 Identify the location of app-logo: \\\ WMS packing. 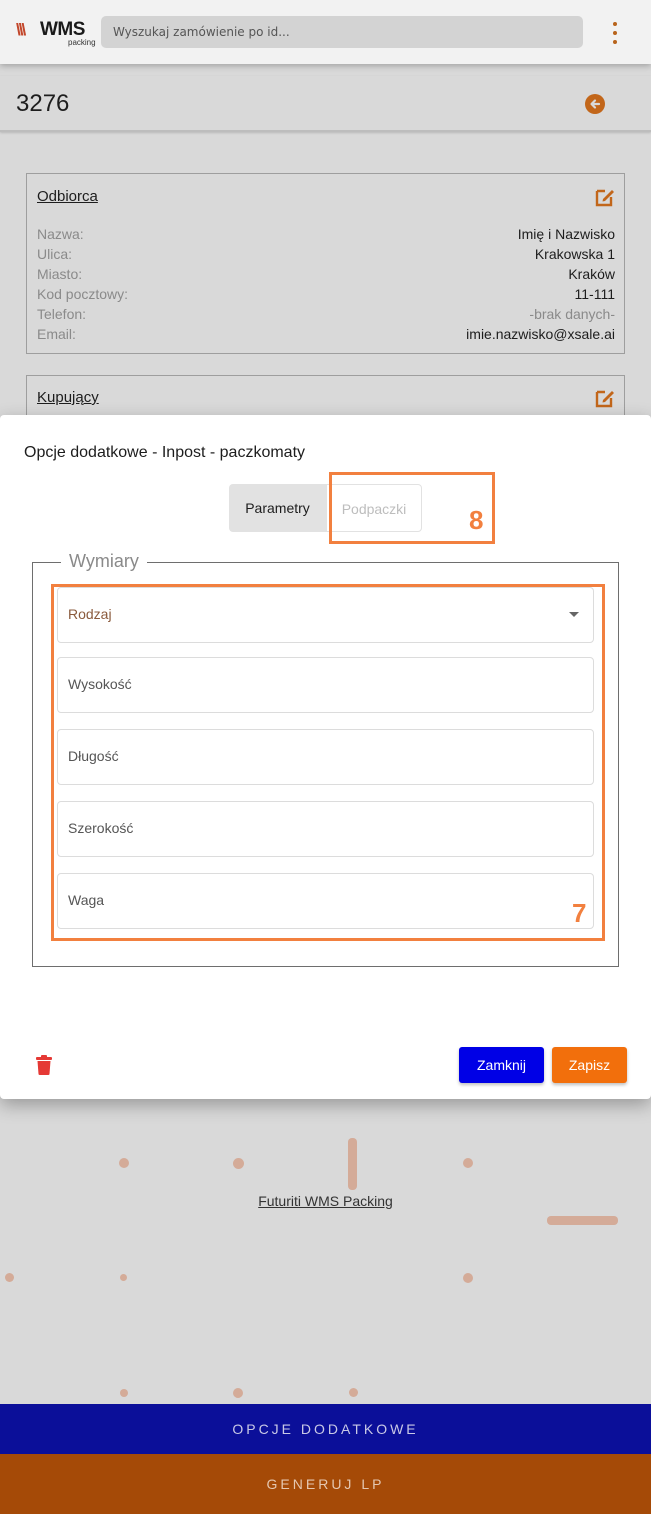
(56, 33).